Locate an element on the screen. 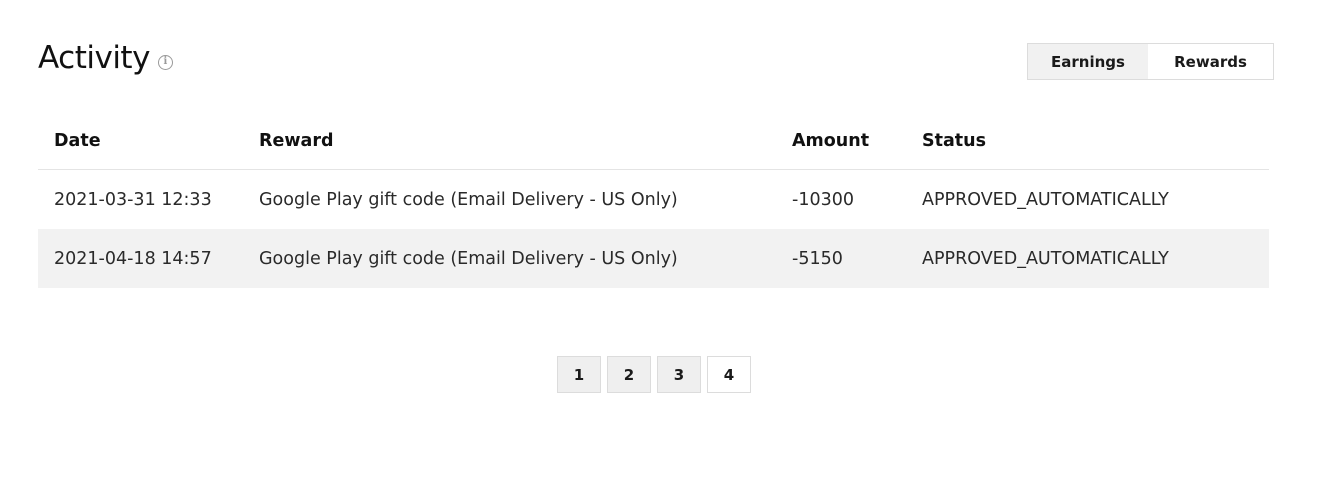 Image resolution: width=1331 pixels, height=488 pixels. cell-date: 2021-03-31 12:33 is located at coordinates (133, 199).